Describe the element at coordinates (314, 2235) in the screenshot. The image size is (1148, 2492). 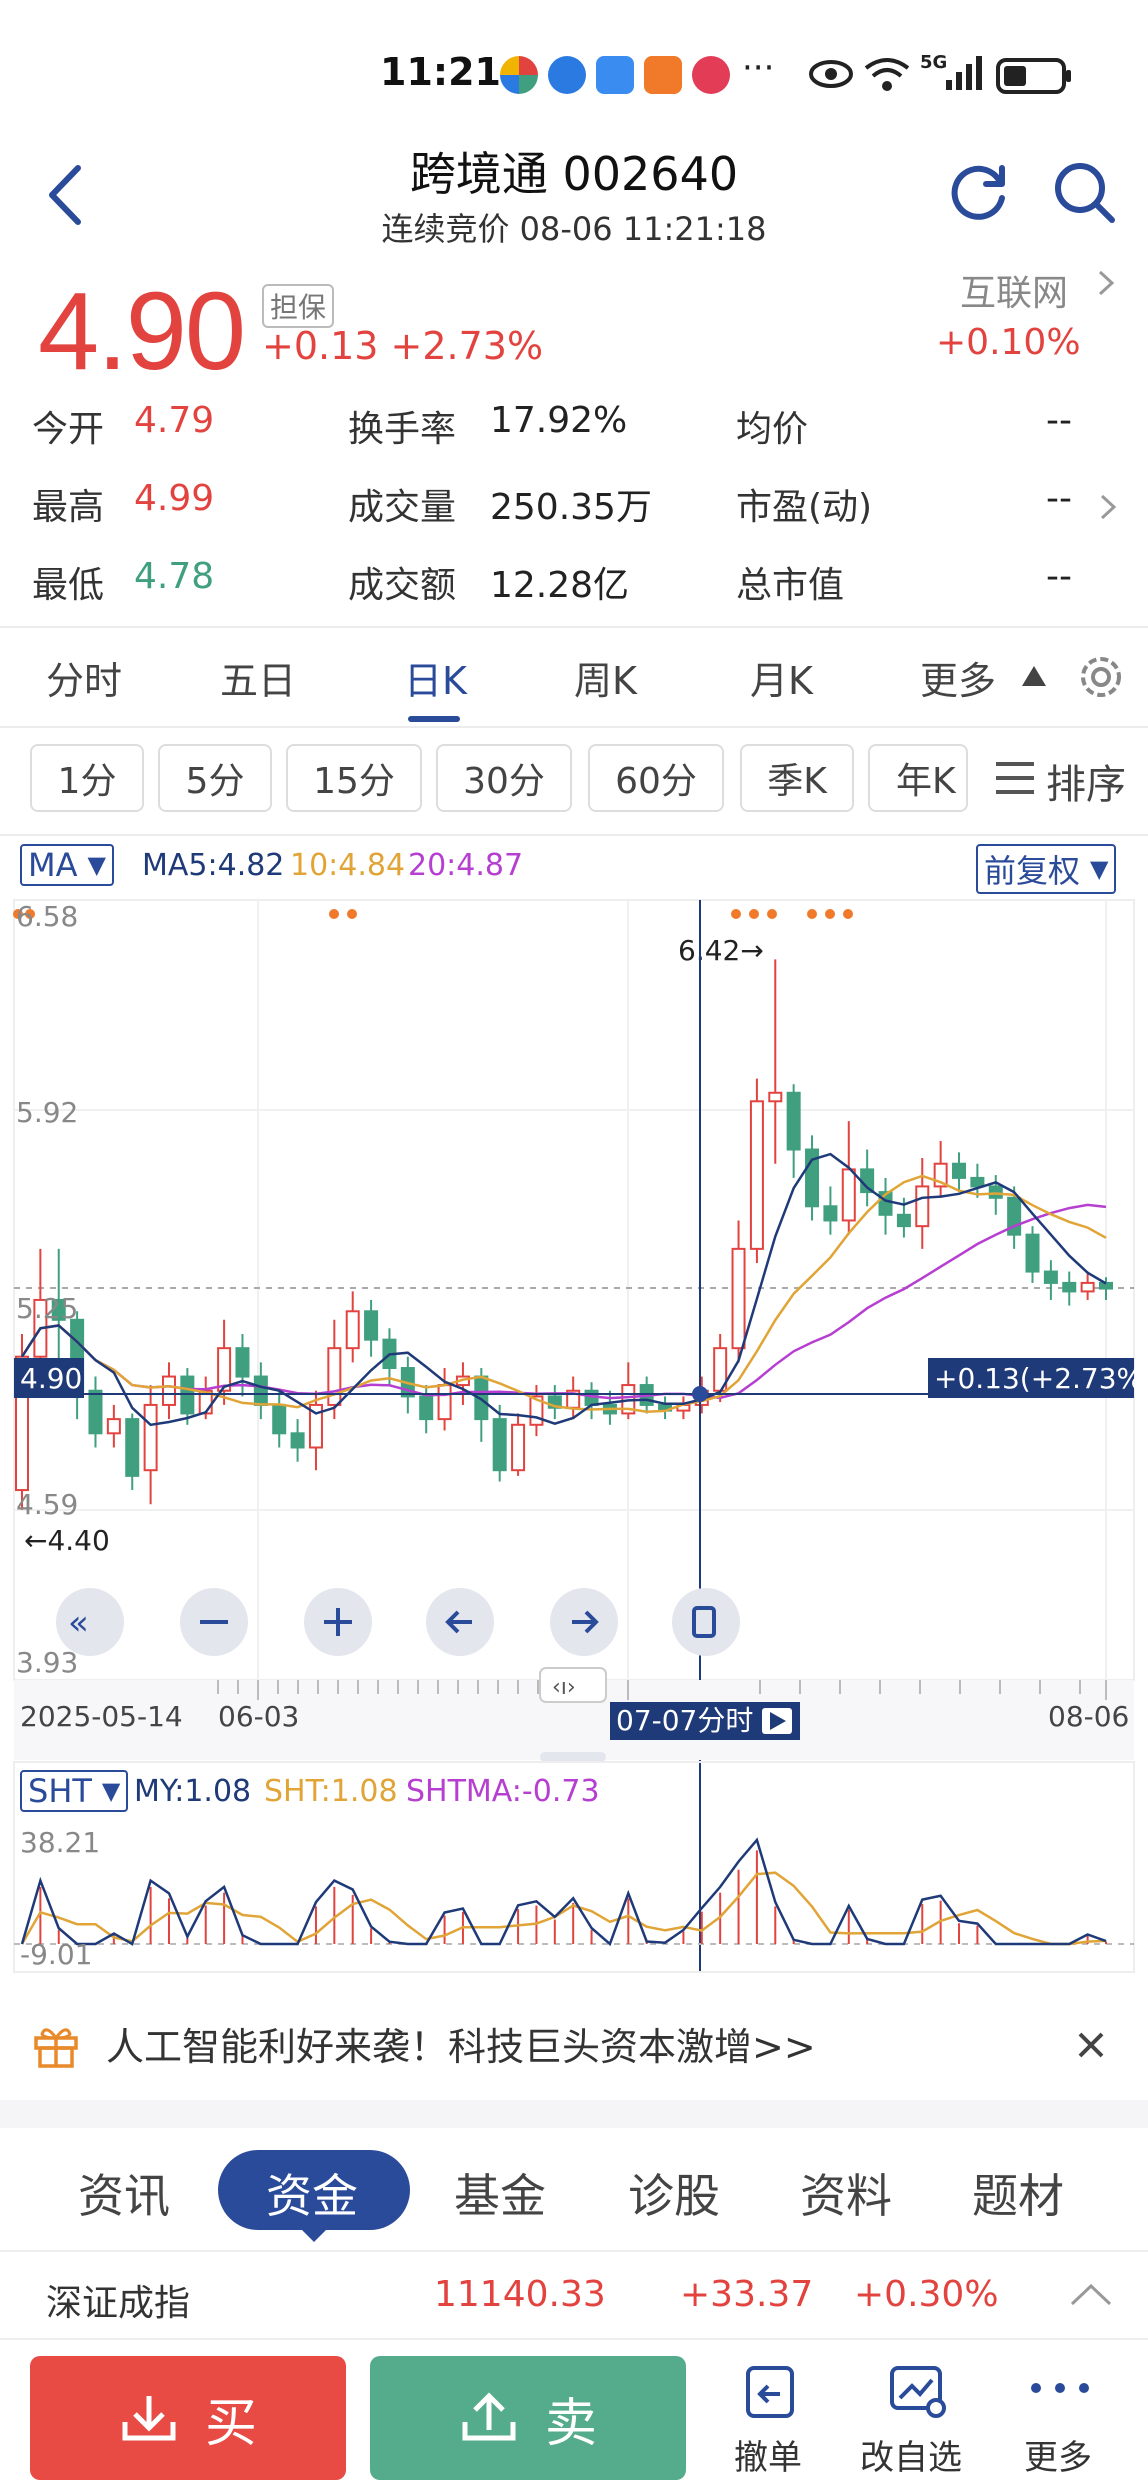
I see `tab-active-pointer` at that location.